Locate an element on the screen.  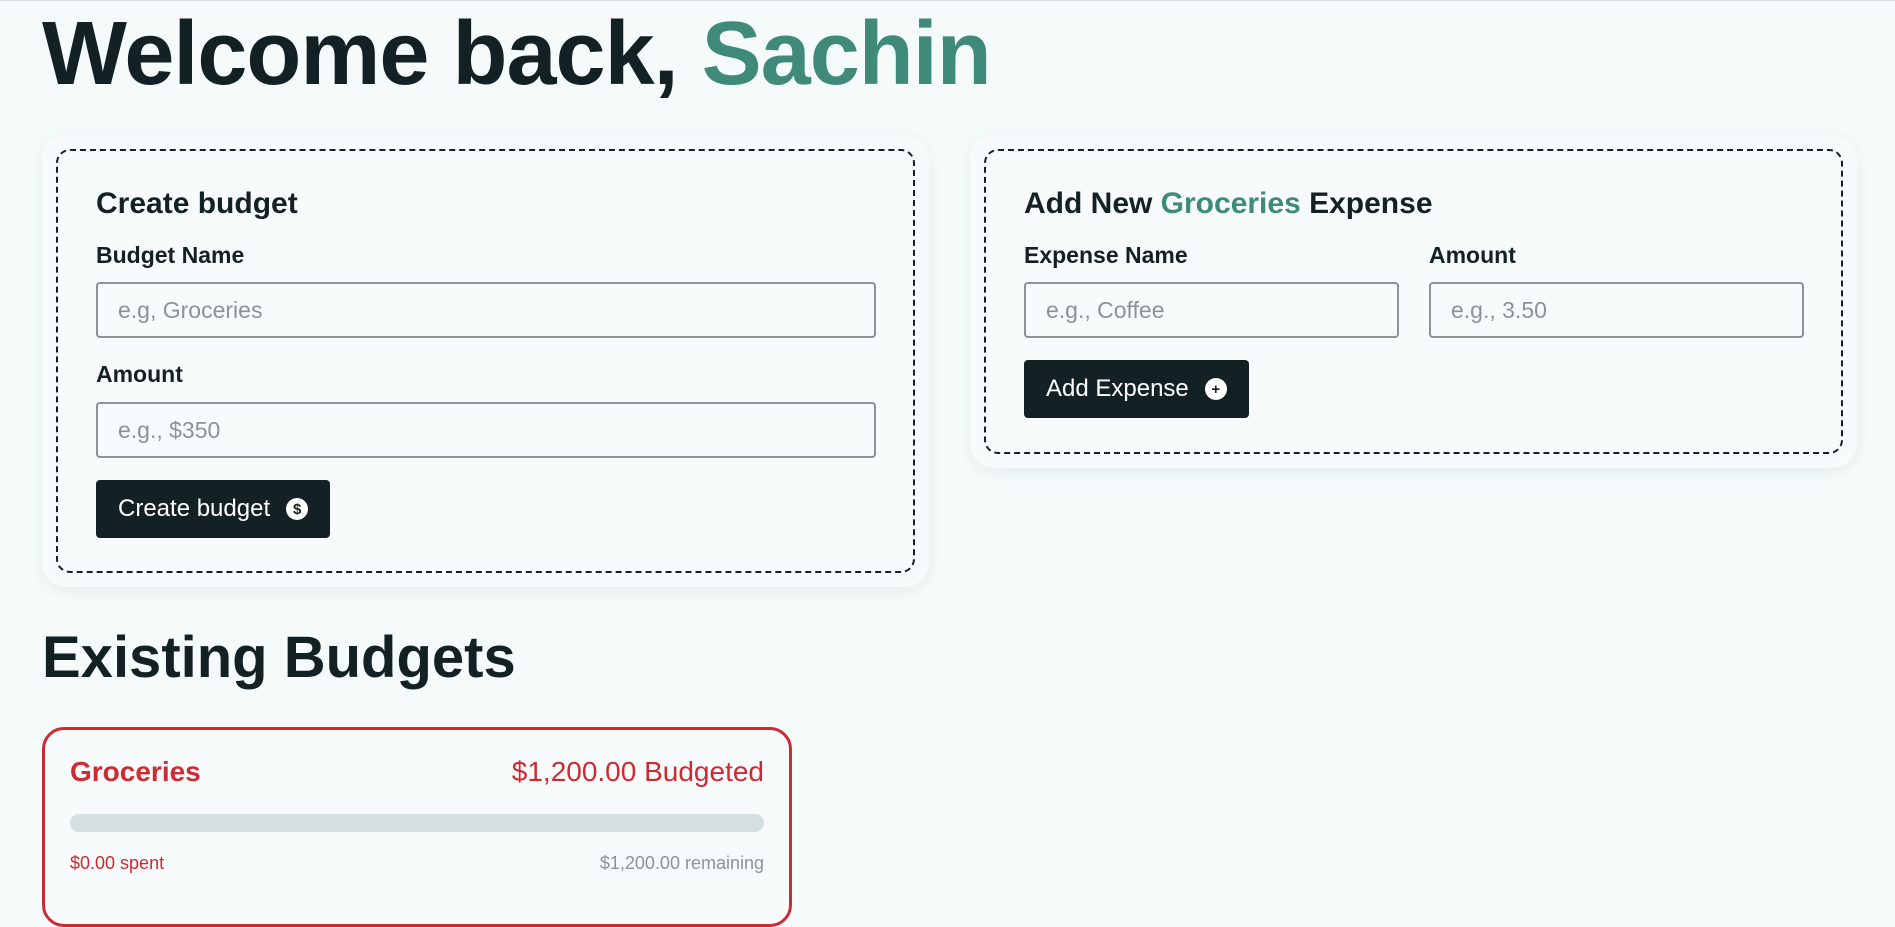
dollar-circle-icon: $ is located at coordinates (297, 509).